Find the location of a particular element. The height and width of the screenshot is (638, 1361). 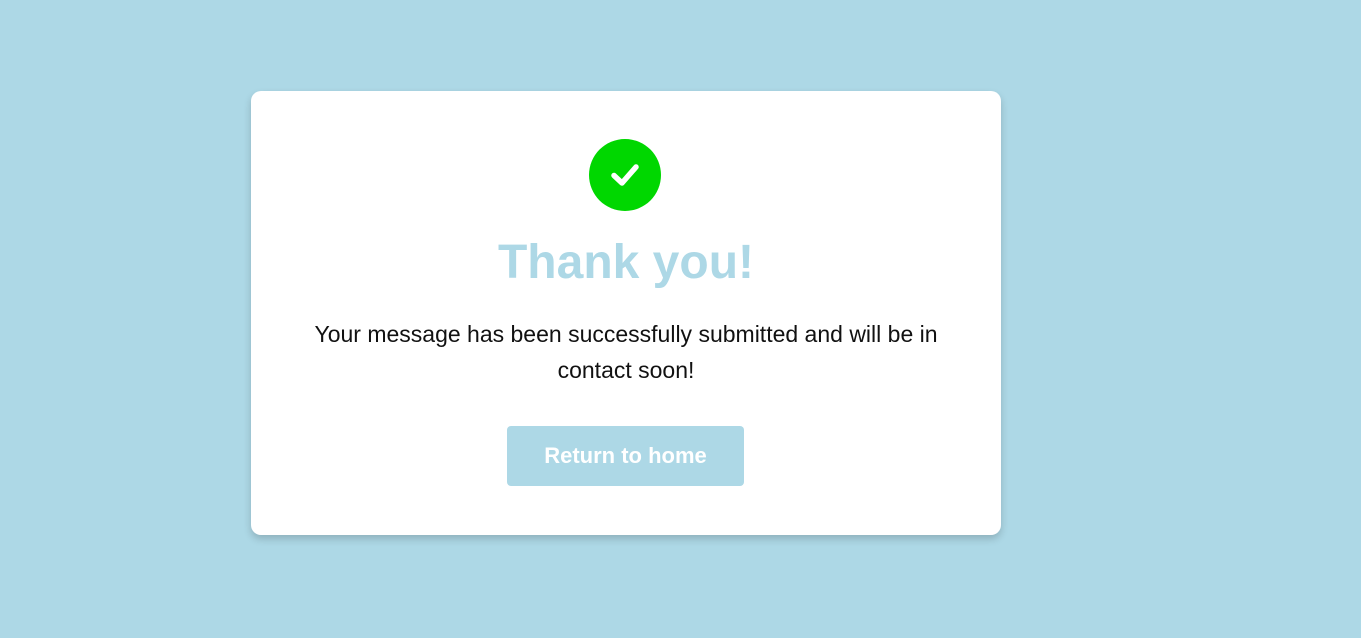

checkmark-icon is located at coordinates (625, 175).